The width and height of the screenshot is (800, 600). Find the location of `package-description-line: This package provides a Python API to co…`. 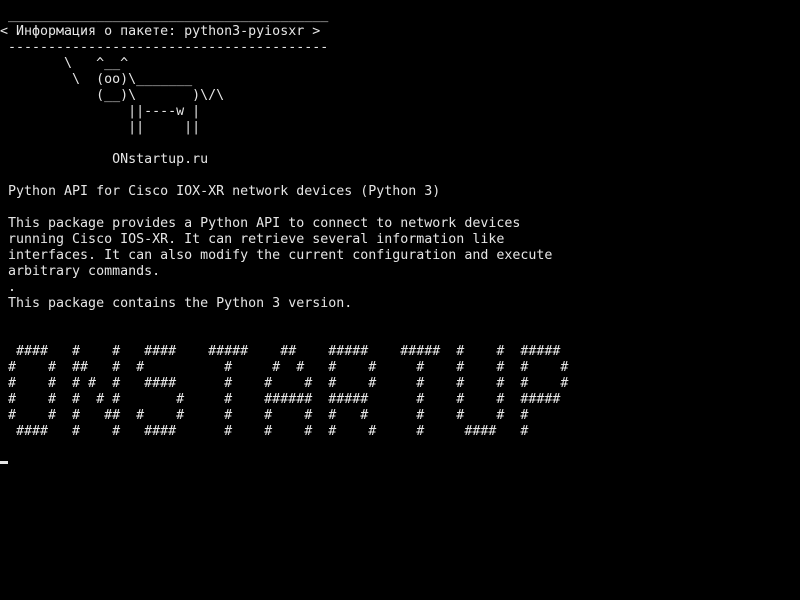

package-description-line: This package provides a Python API to co… is located at coordinates (260, 223).